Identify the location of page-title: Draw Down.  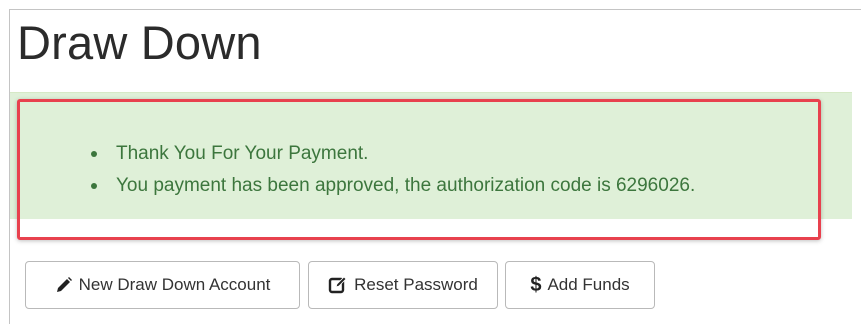
(139, 42).